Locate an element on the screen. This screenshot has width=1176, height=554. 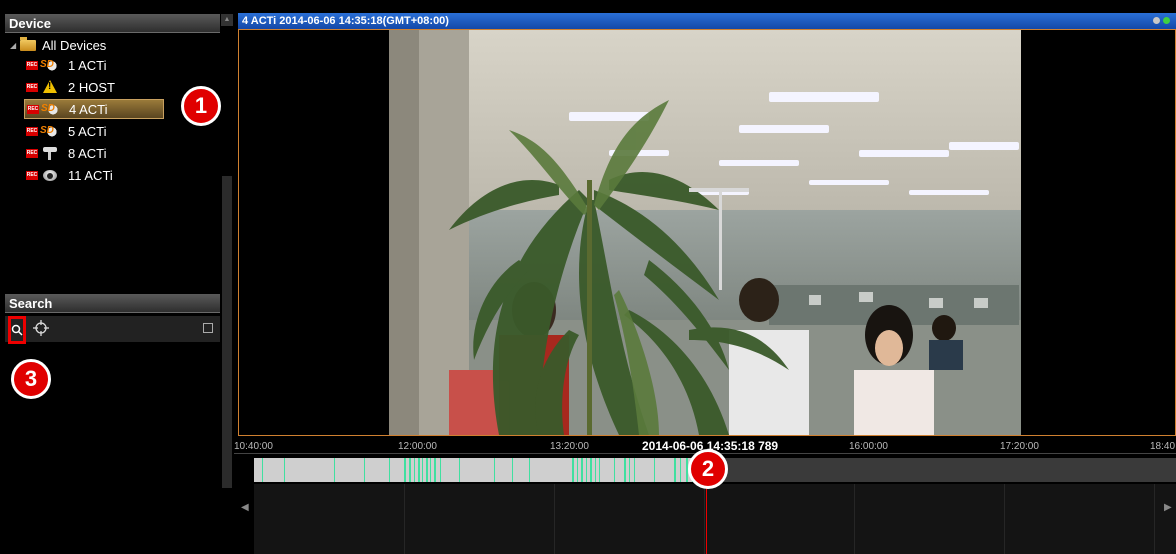
status-leds is located at coordinates (1161, 20).